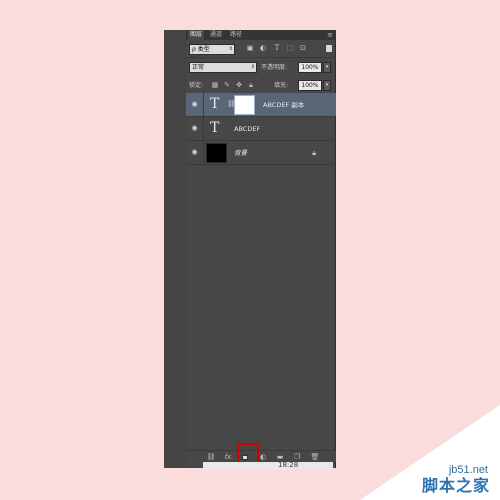 The image size is (500, 500). Describe the element at coordinates (290, 48) in the screenshot. I see `shape-filter-icon: ⬚` at that location.